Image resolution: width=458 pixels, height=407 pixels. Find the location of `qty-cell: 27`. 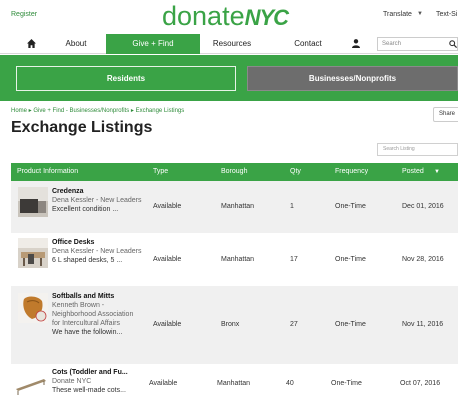

qty-cell: 27 is located at coordinates (294, 324).